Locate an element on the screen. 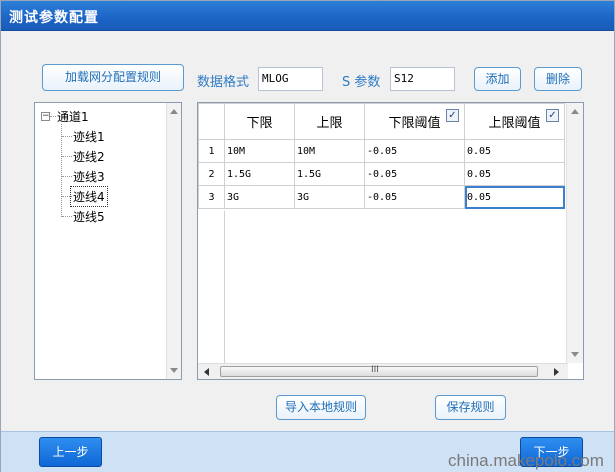  cell-upper: 10M is located at coordinates (329, 151).